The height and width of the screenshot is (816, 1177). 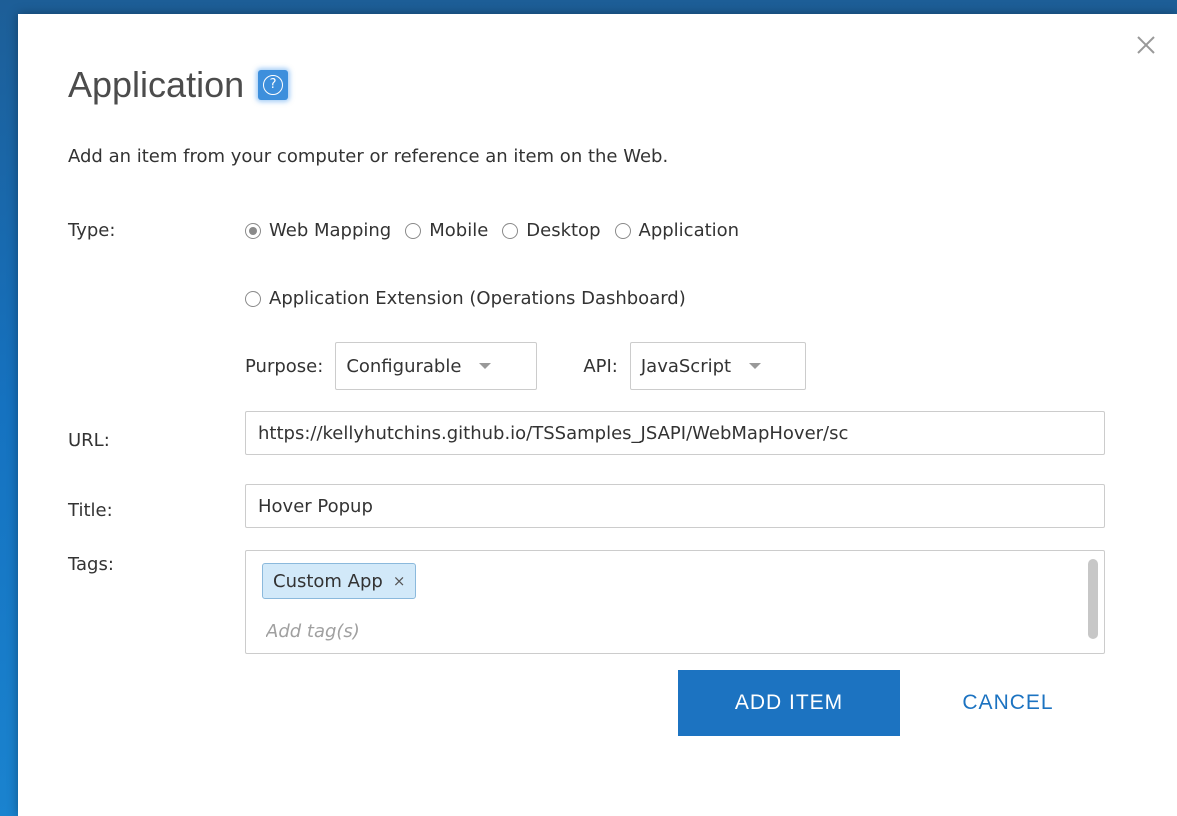 What do you see at coordinates (404, 366) in the screenshot?
I see `purpose-select-value: Configurable` at bounding box center [404, 366].